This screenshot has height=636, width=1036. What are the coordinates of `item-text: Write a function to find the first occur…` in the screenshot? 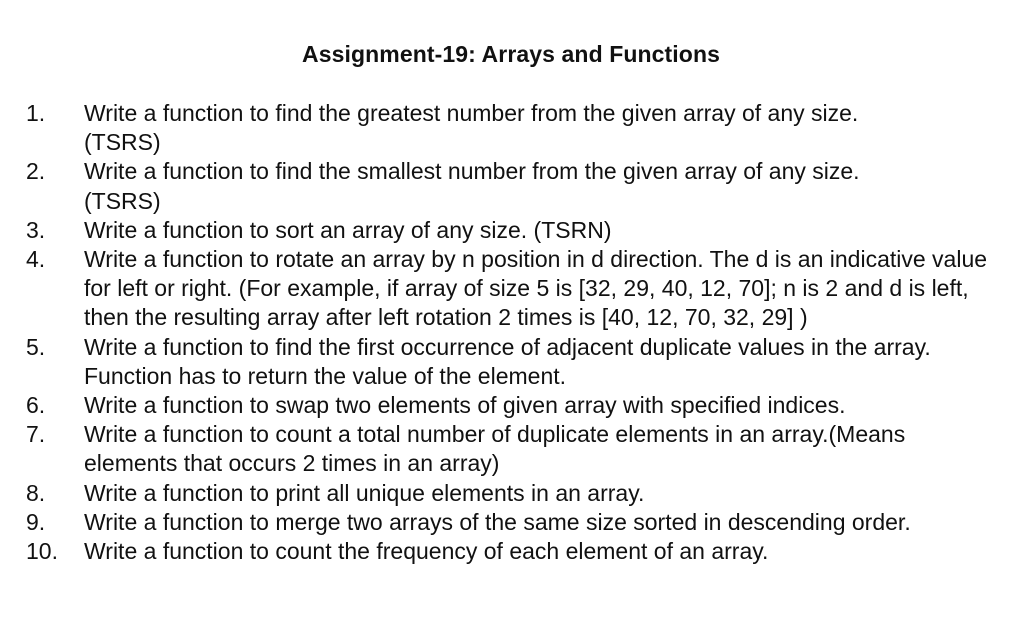 It's located at (507, 361).